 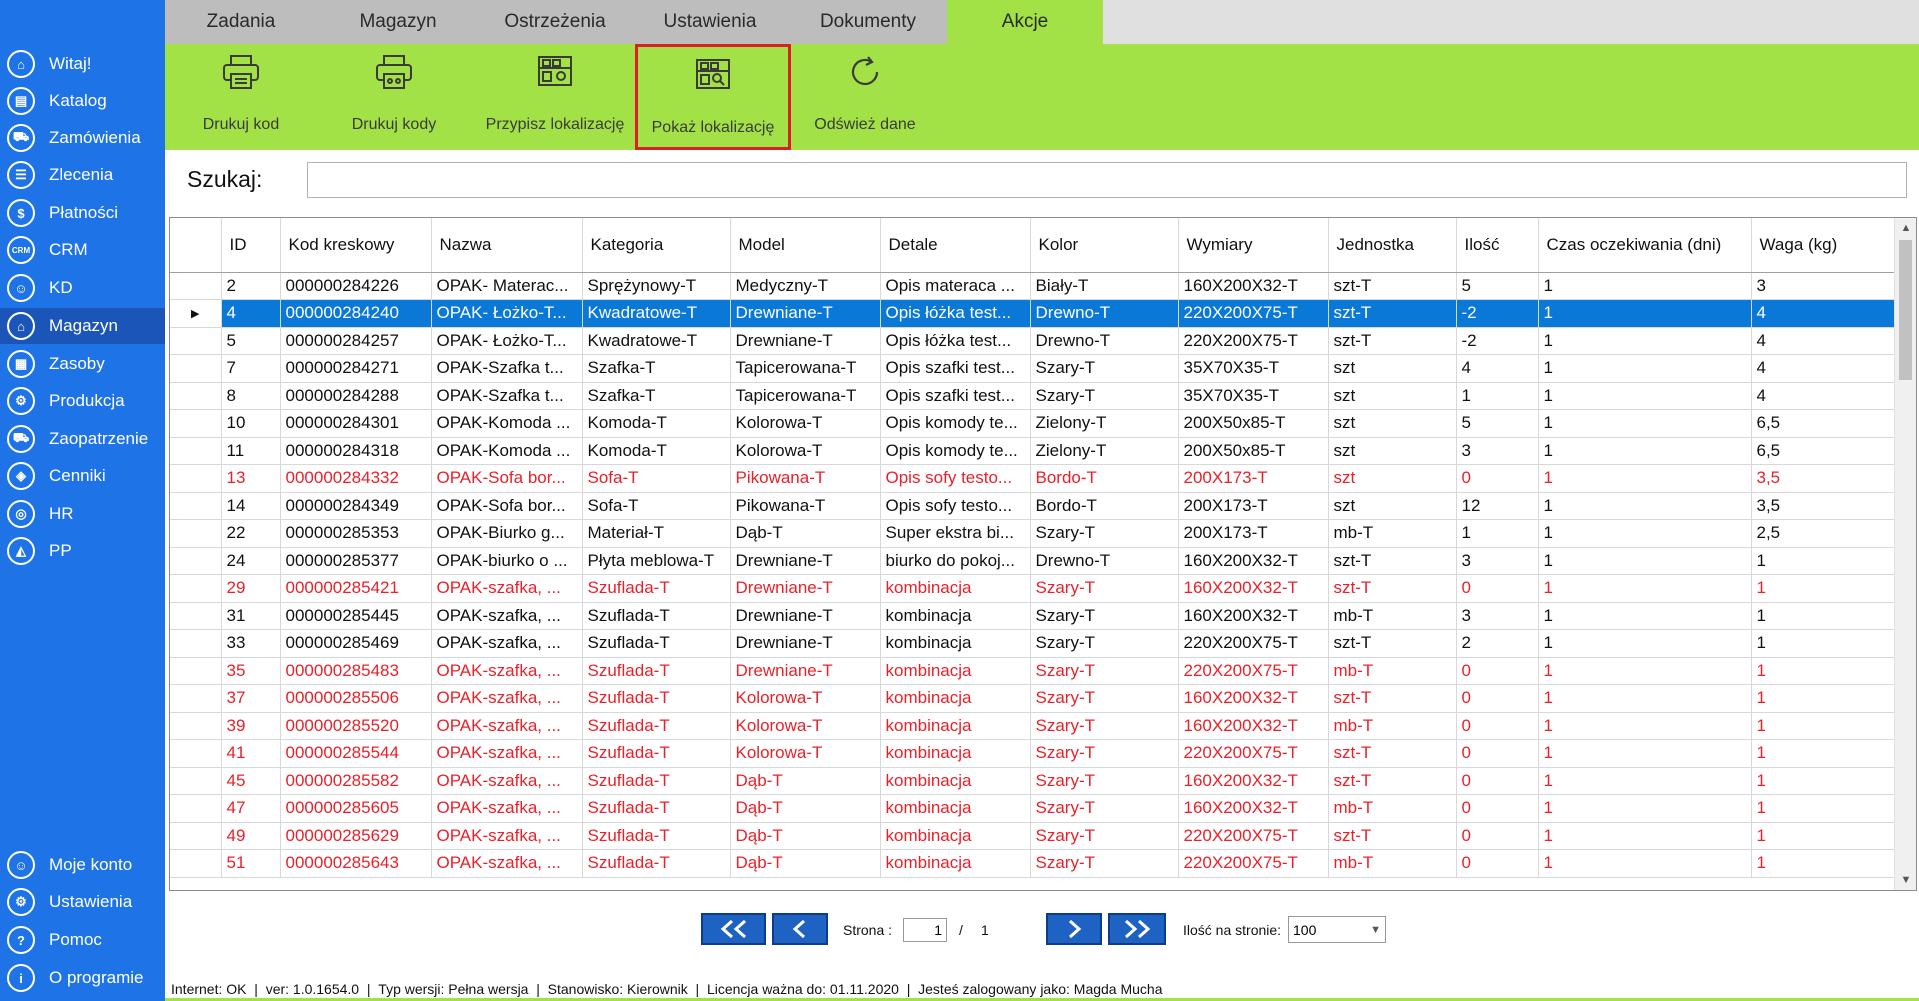 I want to click on table-cell: 31, so click(x=251, y=616).